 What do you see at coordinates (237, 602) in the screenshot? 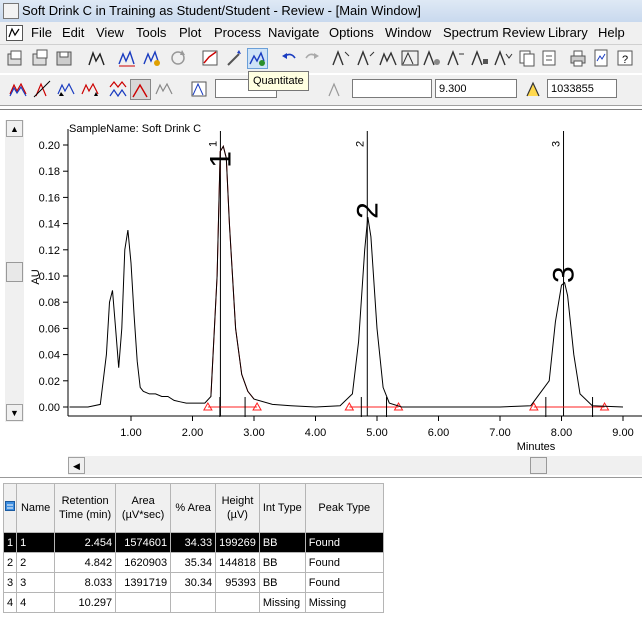
I see `cell-height` at bounding box center [237, 602].